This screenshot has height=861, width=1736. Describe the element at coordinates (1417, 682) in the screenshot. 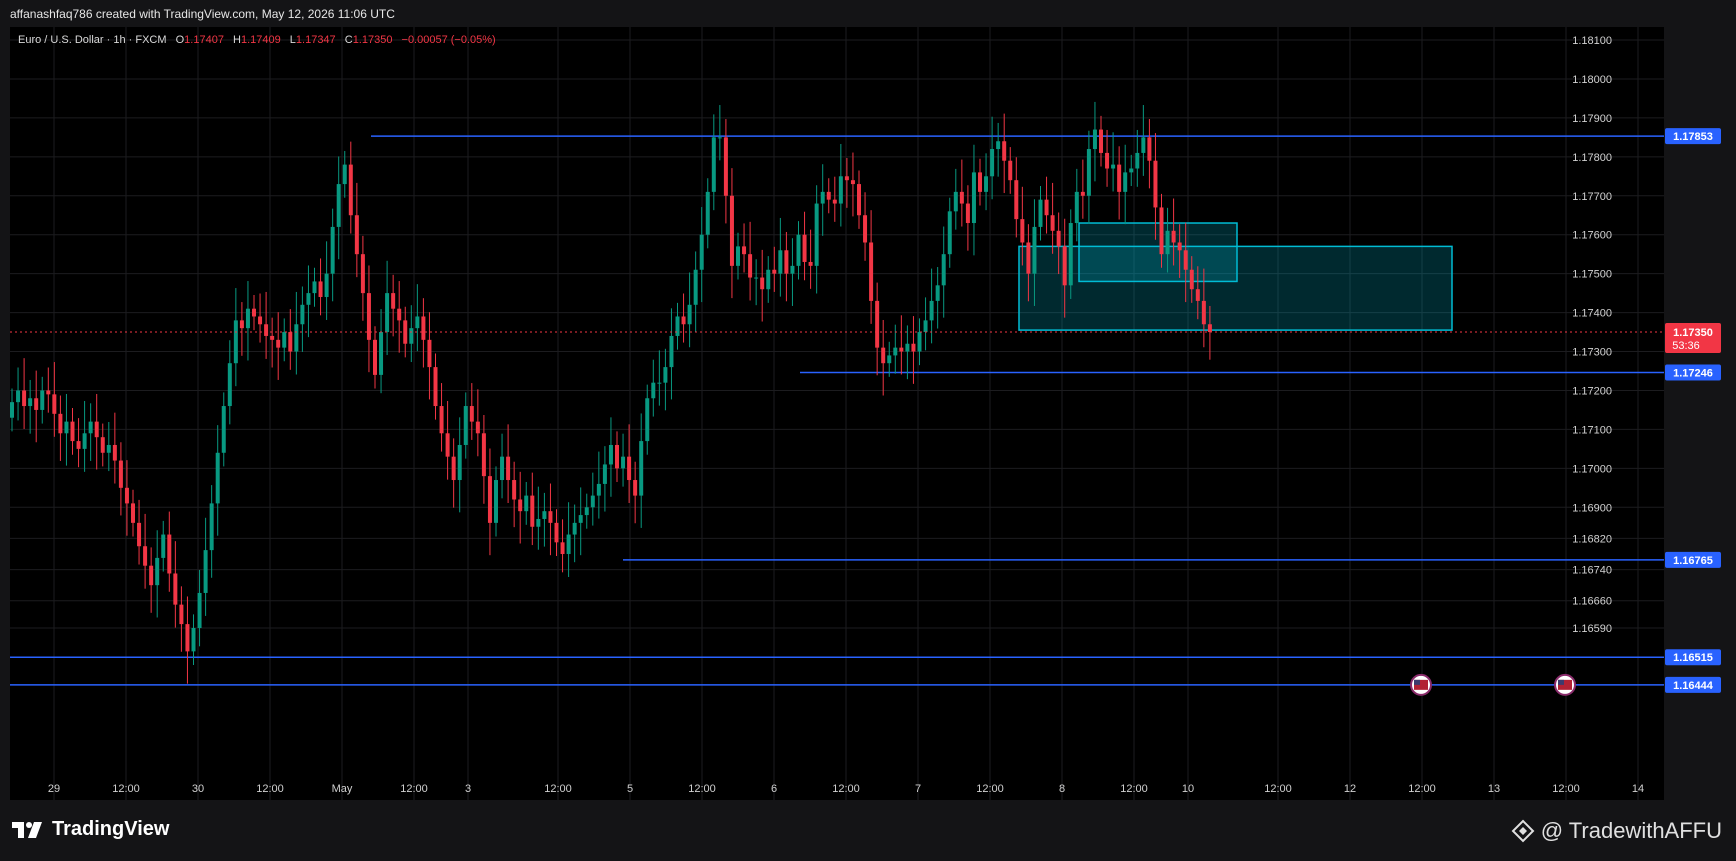

I see `flag-canton` at that location.